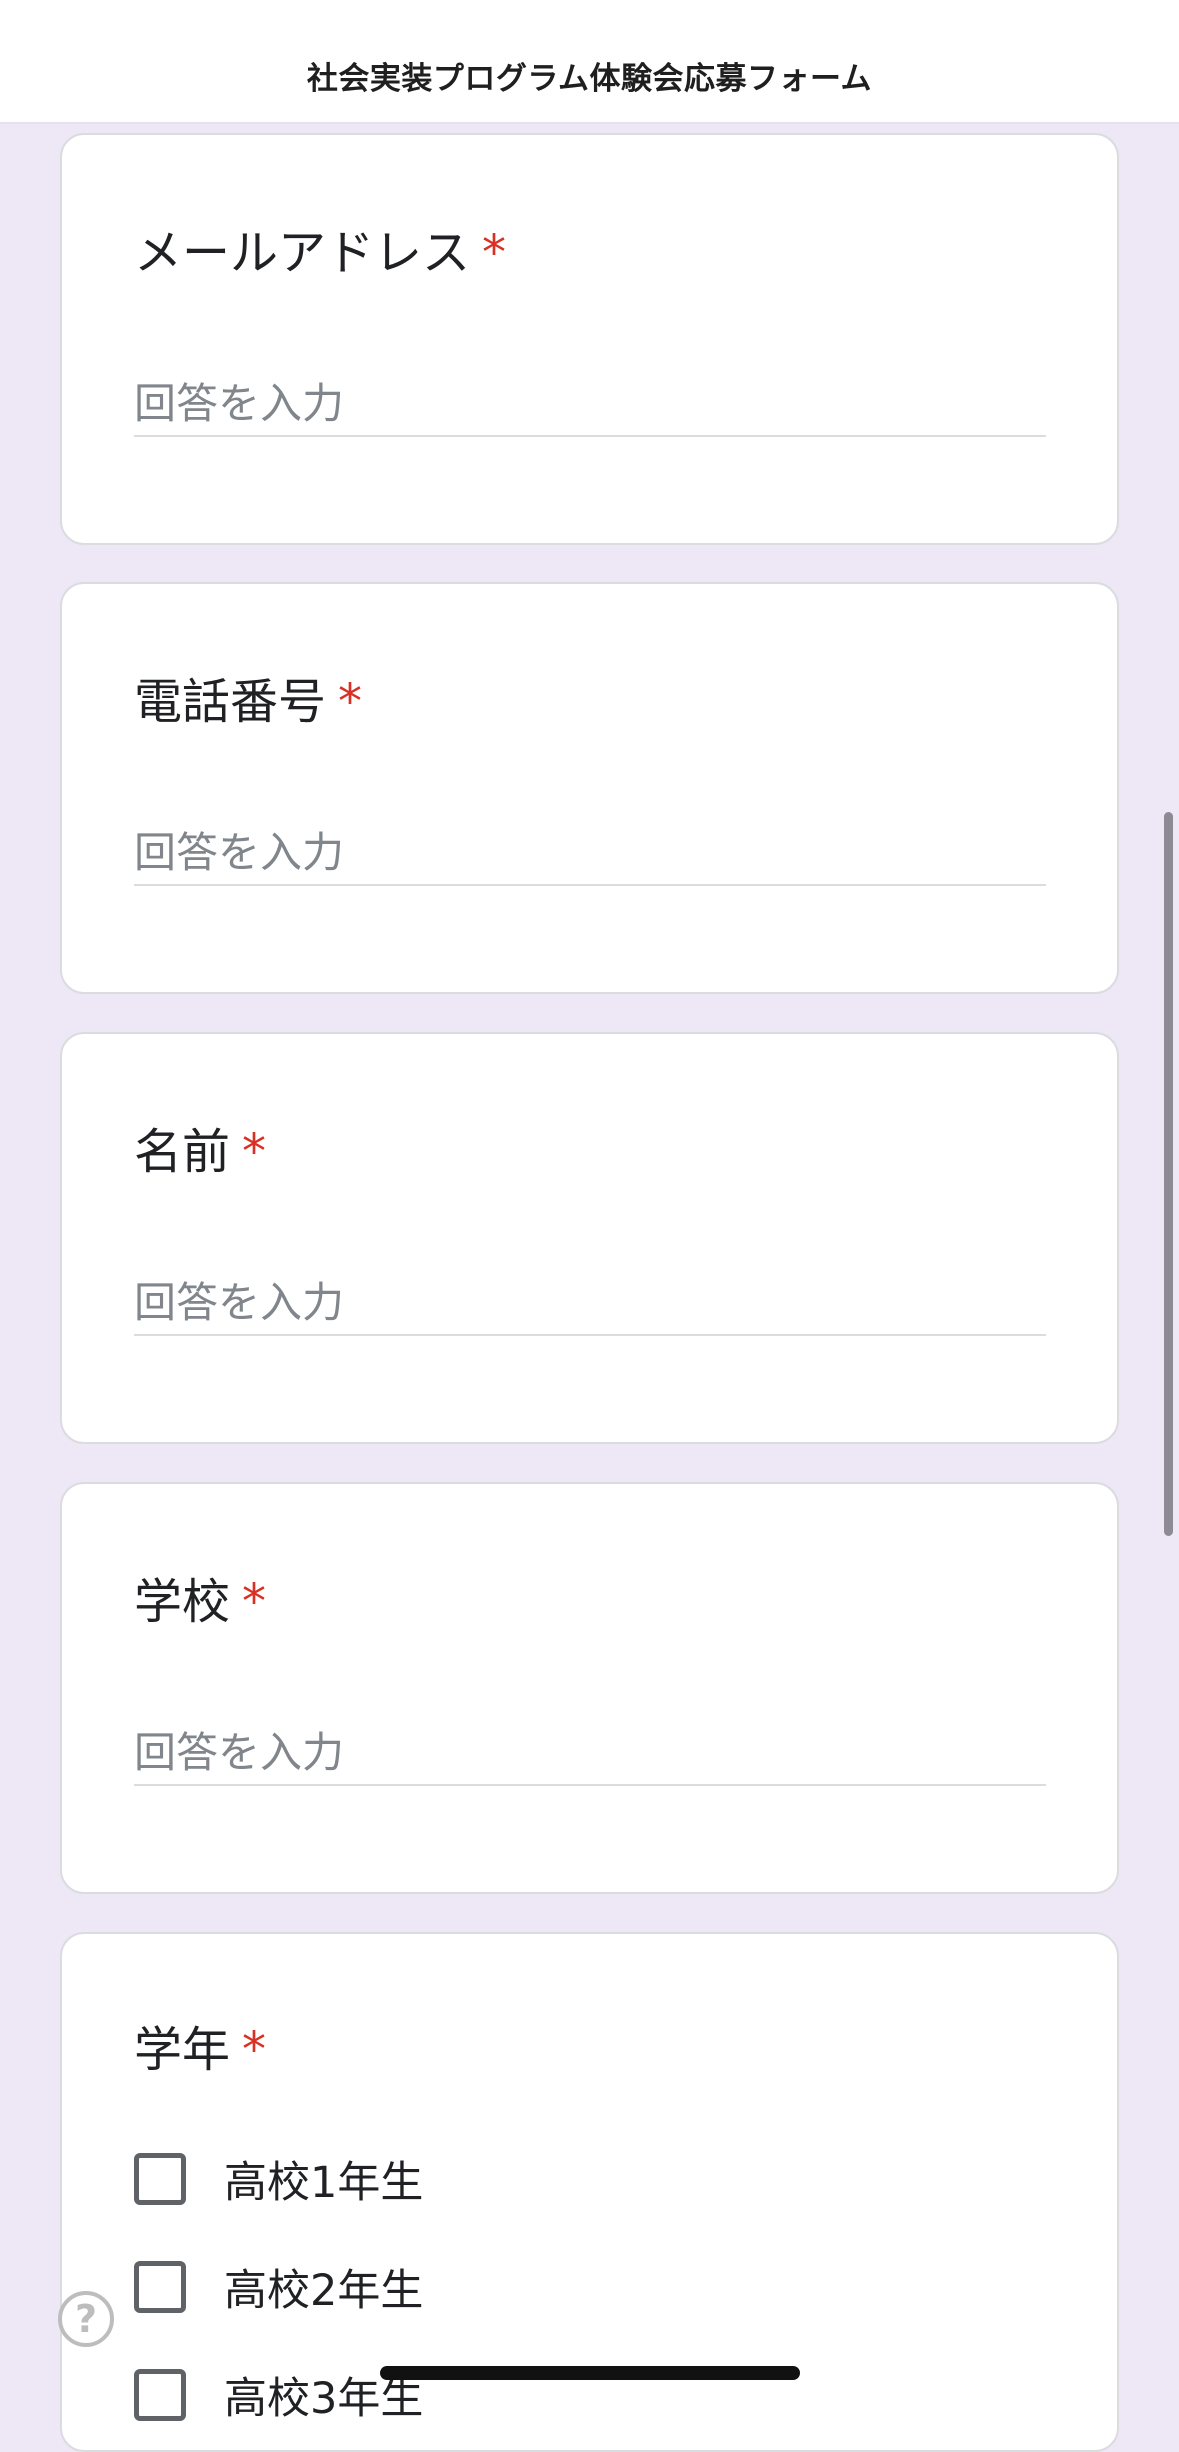  Describe the element at coordinates (324, 2183) in the screenshot. I see `option-label: 高校1年生` at that location.